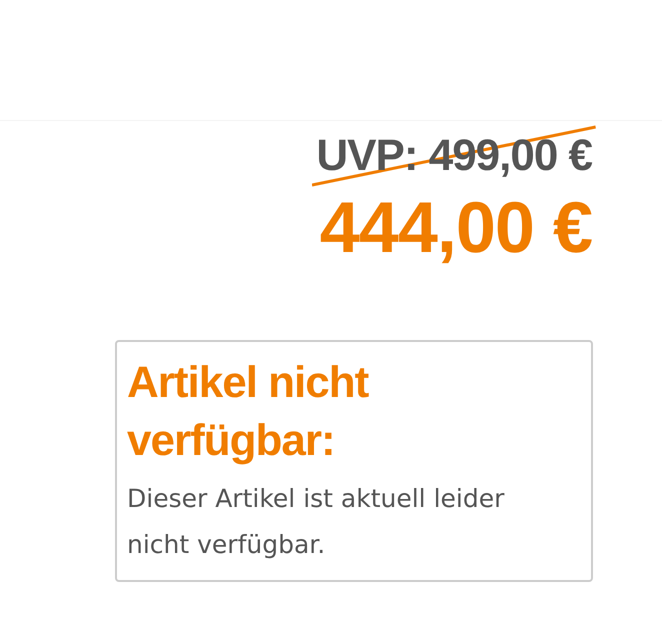 The width and height of the screenshot is (662, 636). What do you see at coordinates (248, 412) in the screenshot?
I see `notice-title: Artikel nicht verfügbar:` at bounding box center [248, 412].